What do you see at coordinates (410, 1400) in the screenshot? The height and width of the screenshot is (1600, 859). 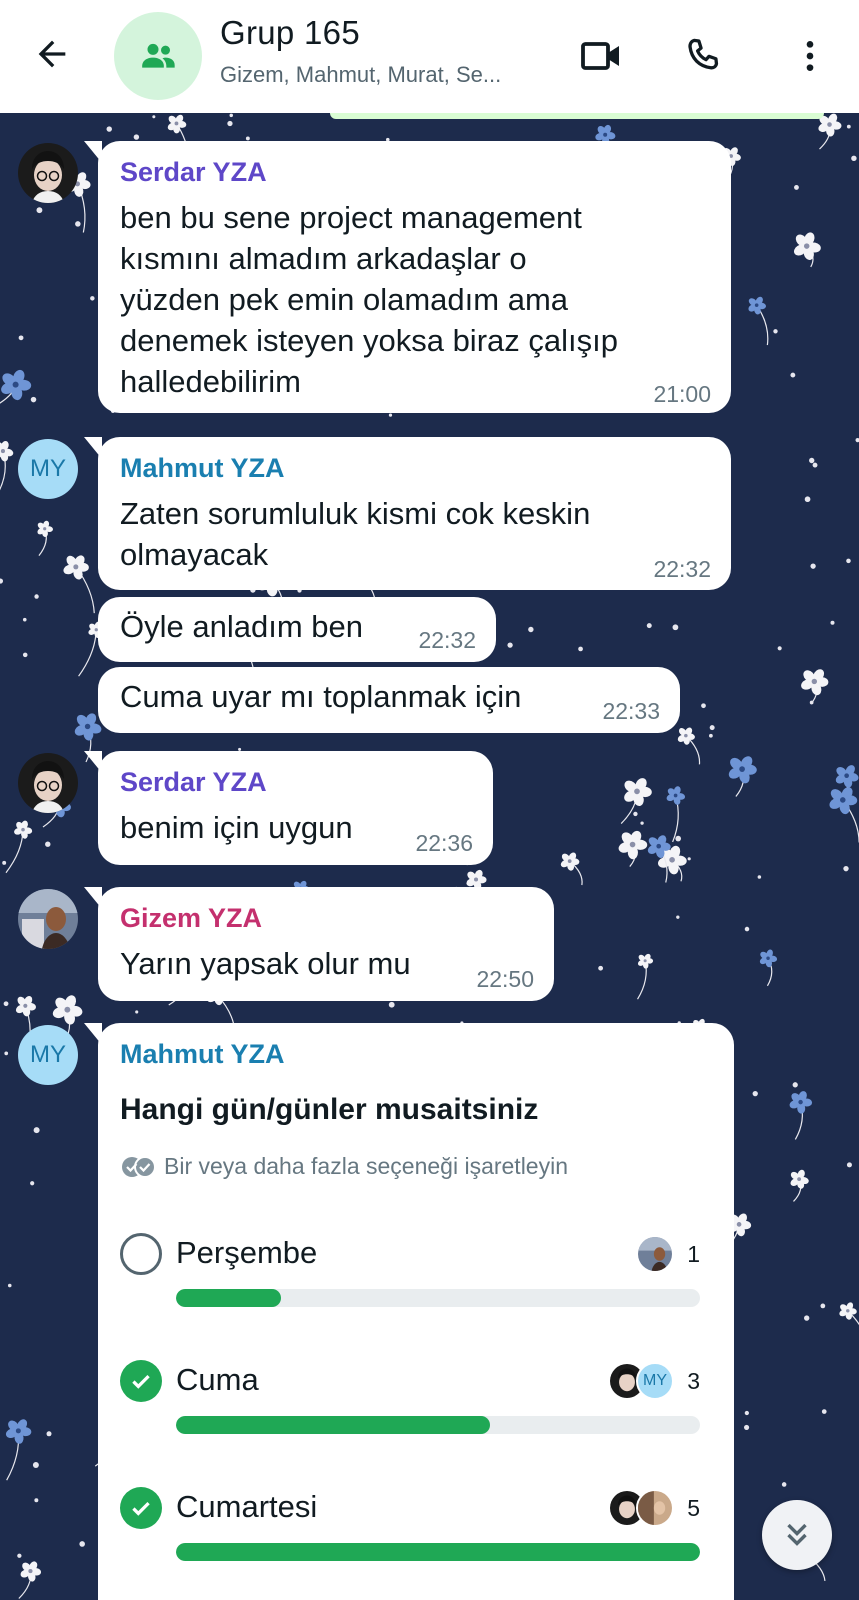 I see `poll-option: Cuma MY 3` at bounding box center [410, 1400].